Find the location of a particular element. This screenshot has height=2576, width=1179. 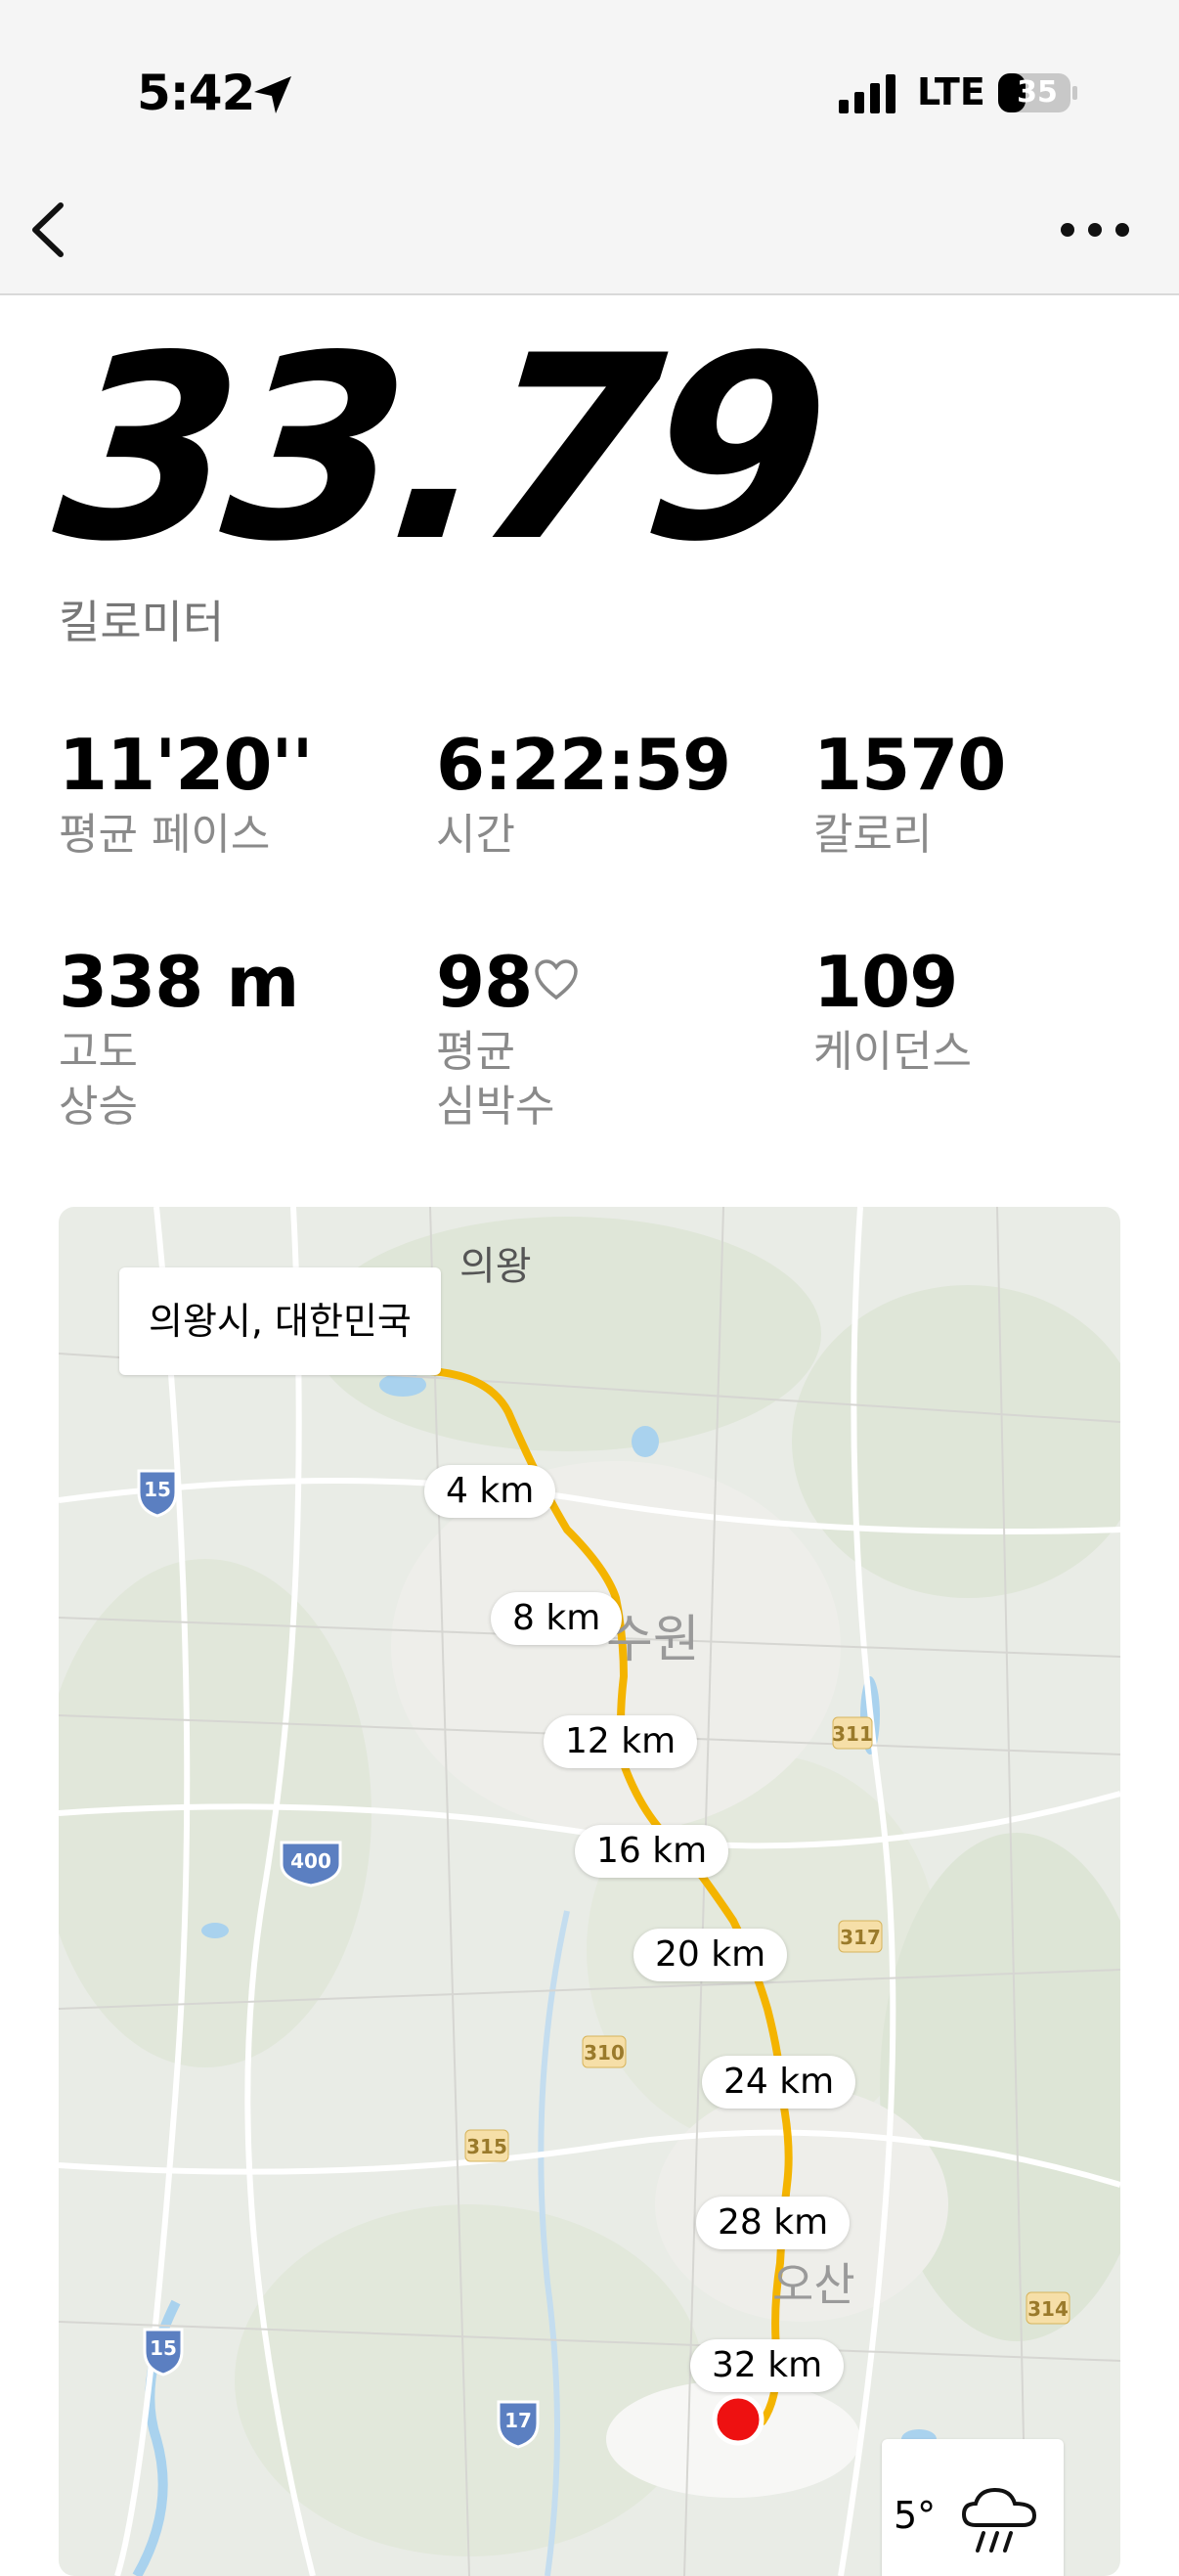

road-sign-314: 314 is located at coordinates (1048, 2308).